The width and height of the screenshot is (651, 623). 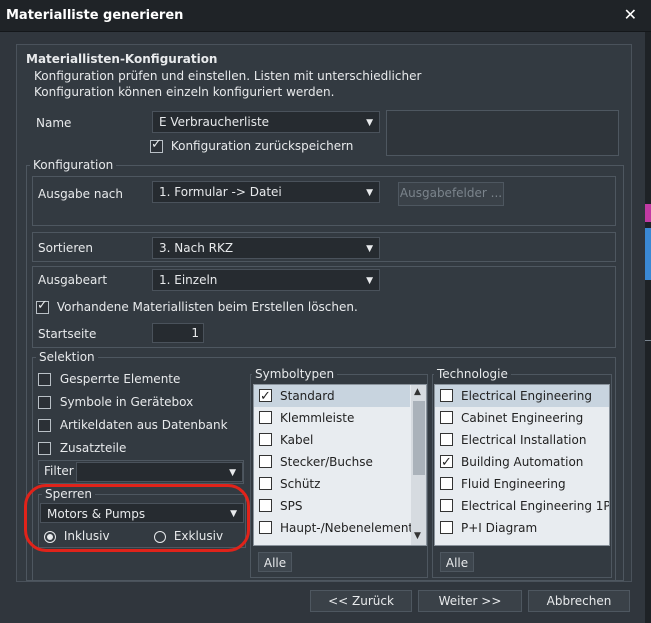 I want to click on list-item: Electrical Engineering 1Pol, so click(x=522, y=506).